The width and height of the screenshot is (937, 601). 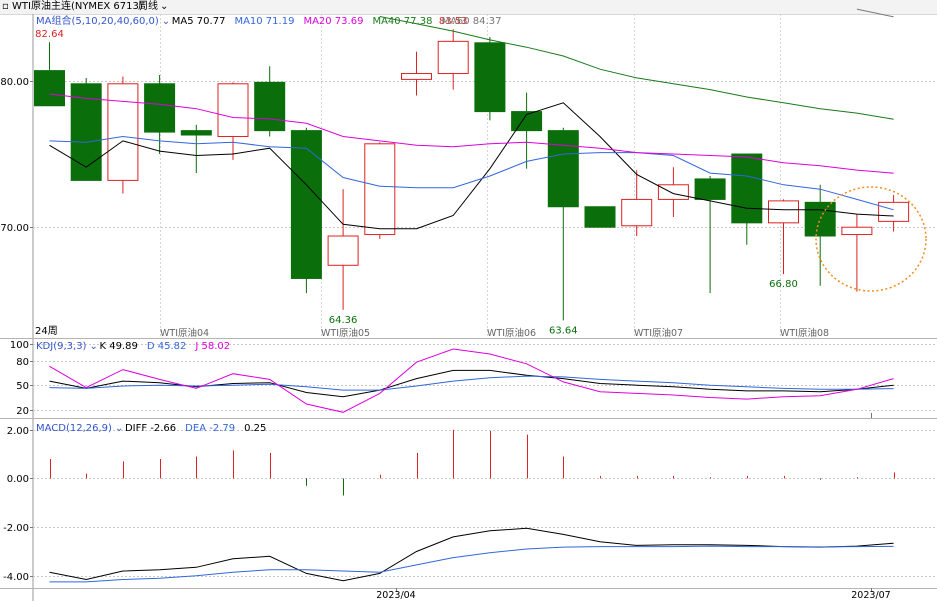 What do you see at coordinates (212, 346) in the screenshot?
I see `kdj-legend-item: J 58.02` at bounding box center [212, 346].